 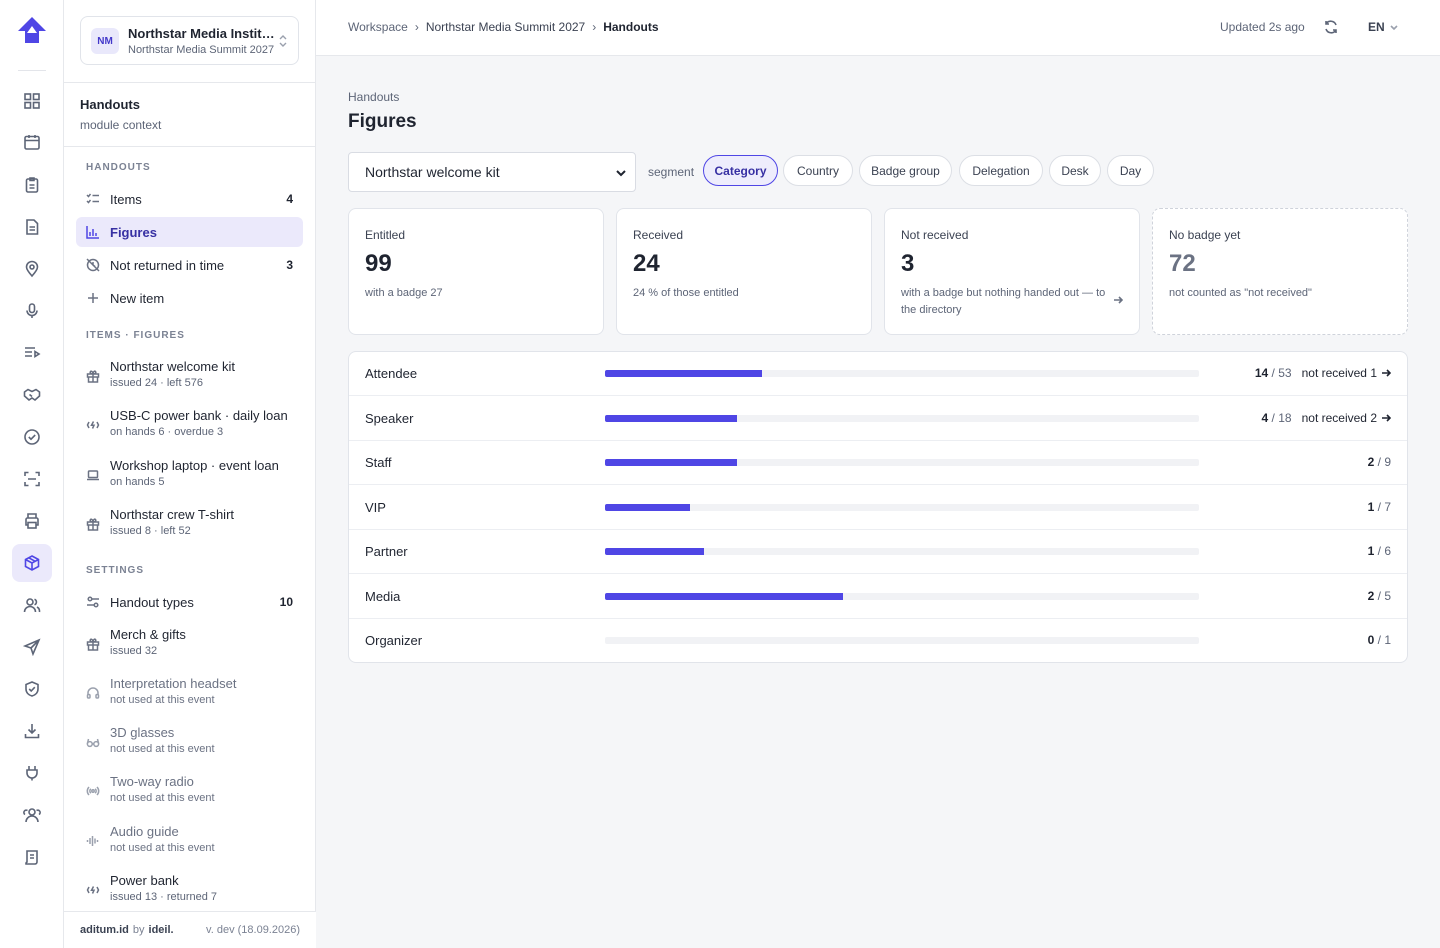 What do you see at coordinates (189, 890) in the screenshot?
I see `handout-type-item: Power bank issued 13 · returned 7` at bounding box center [189, 890].